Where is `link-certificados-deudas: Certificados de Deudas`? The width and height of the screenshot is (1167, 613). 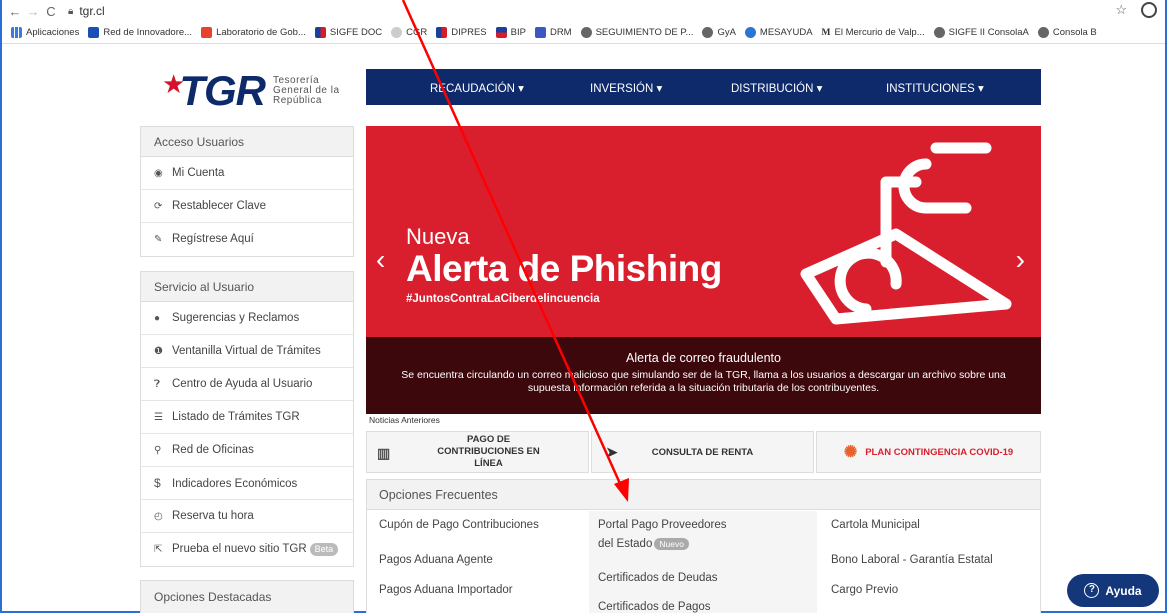
link-certificados-deudas: Certificados de Deudas is located at coordinates (658, 578).